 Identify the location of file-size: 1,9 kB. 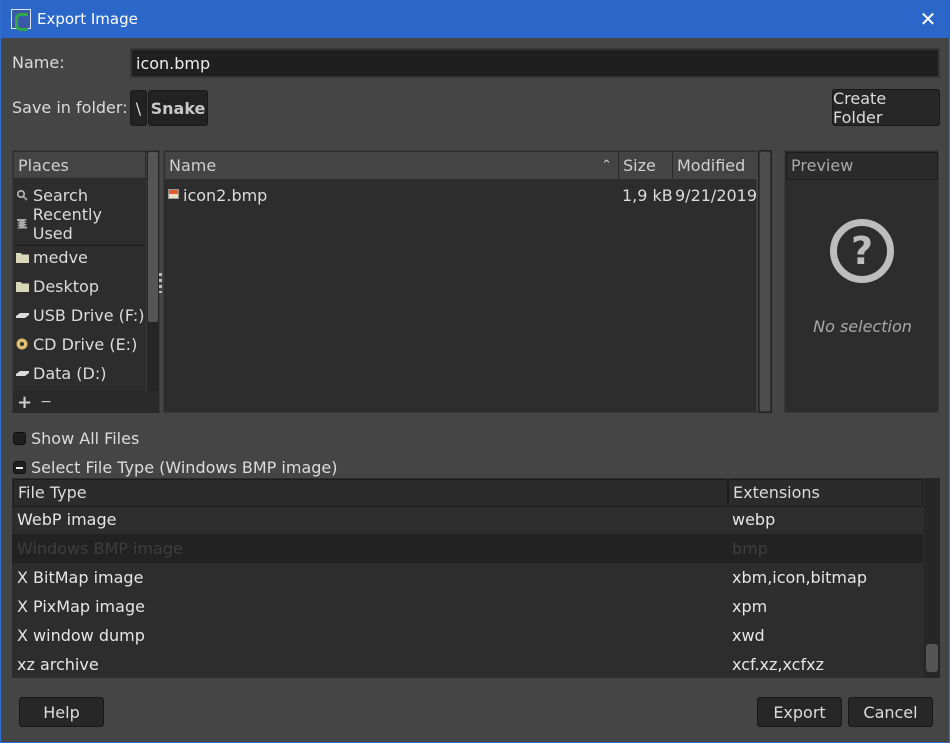
(647, 195).